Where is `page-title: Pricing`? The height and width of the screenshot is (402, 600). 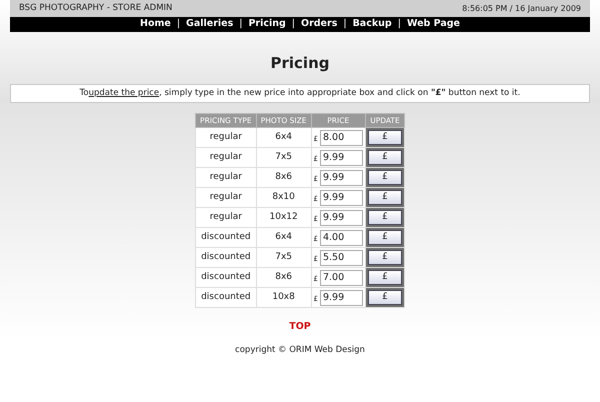
page-title: Pricing is located at coordinates (300, 63).